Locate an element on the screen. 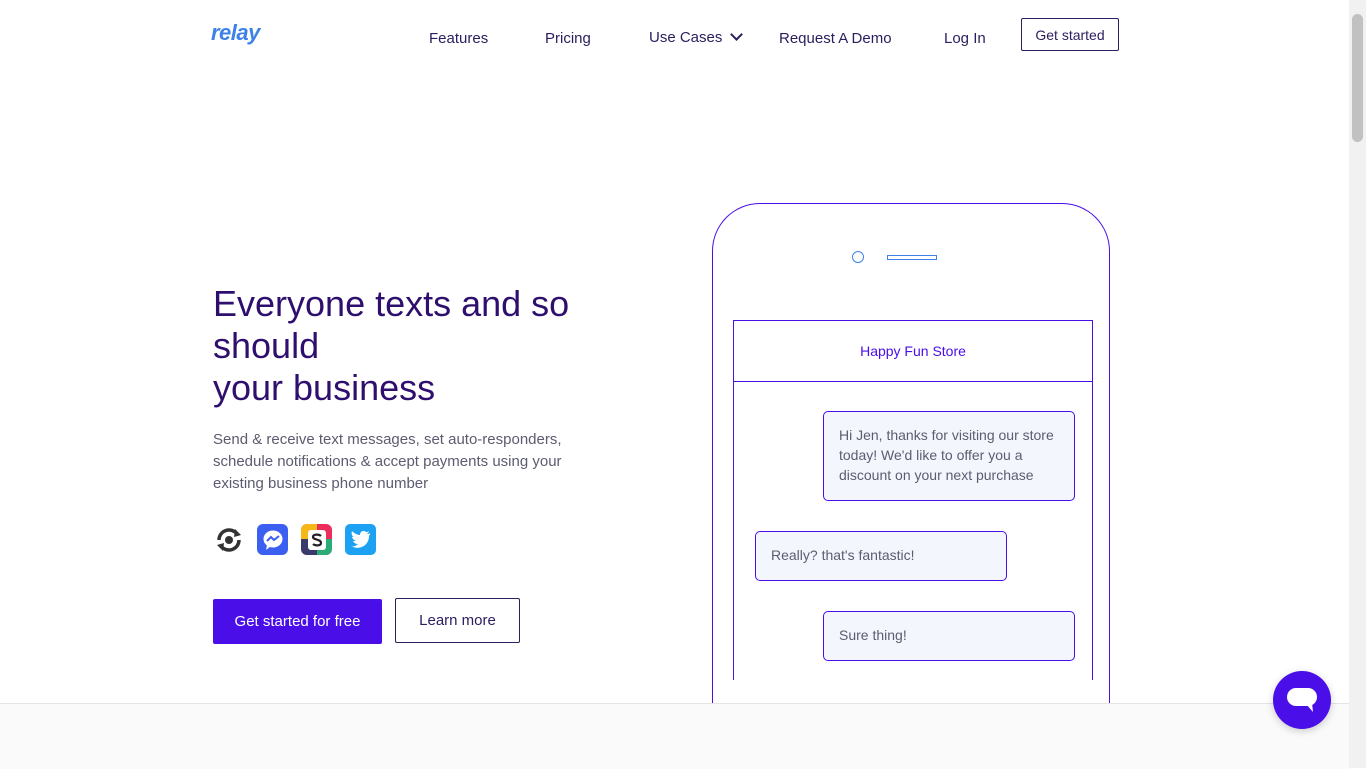 The width and height of the screenshot is (1366, 769). message-bubble: Really? that's fantastic! is located at coordinates (881, 556).